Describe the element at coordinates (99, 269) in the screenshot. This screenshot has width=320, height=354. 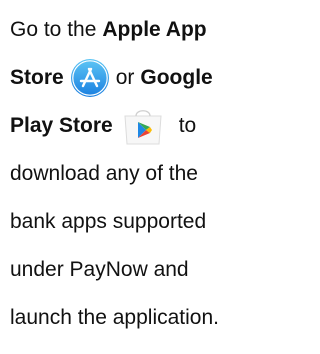
I see `instruction-line-6: under PayNow and` at that location.